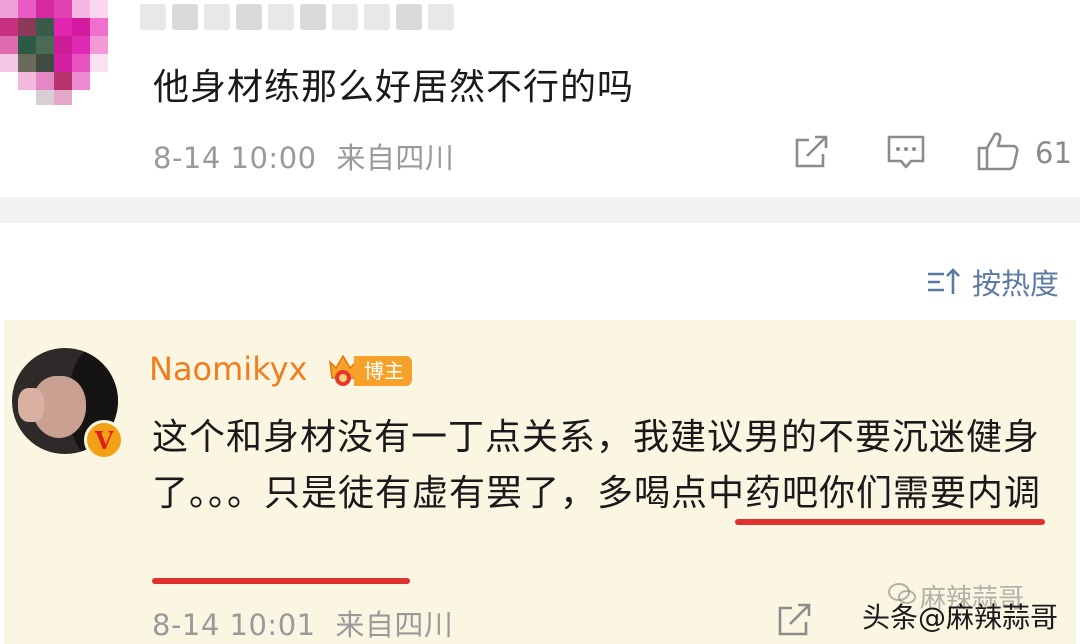 This screenshot has height=644, width=1080. What do you see at coordinates (235, 158) in the screenshot?
I see `comment-date: 8-14 10:00` at bounding box center [235, 158].